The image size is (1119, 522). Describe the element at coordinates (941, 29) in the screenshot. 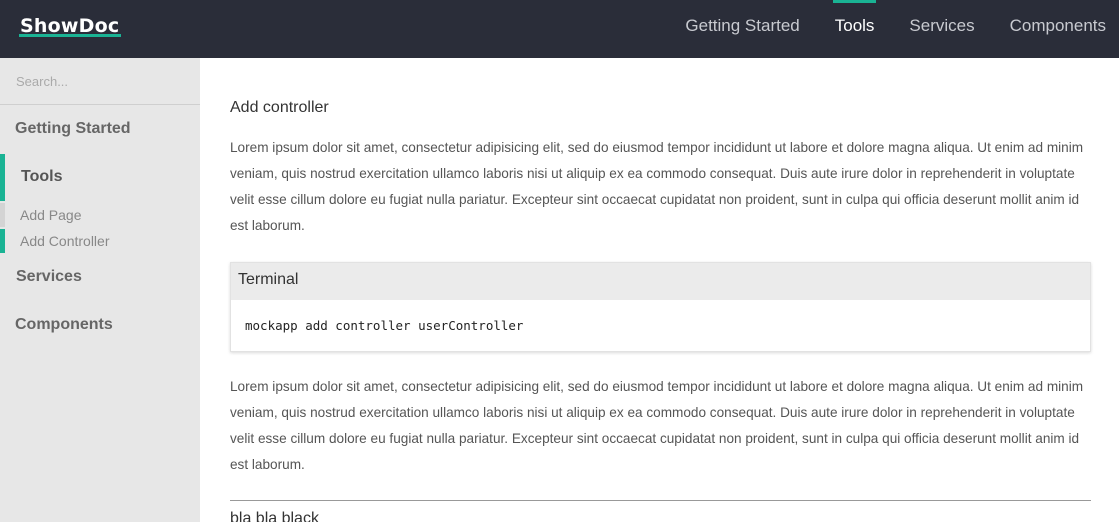

I see `nav-services: Services` at that location.